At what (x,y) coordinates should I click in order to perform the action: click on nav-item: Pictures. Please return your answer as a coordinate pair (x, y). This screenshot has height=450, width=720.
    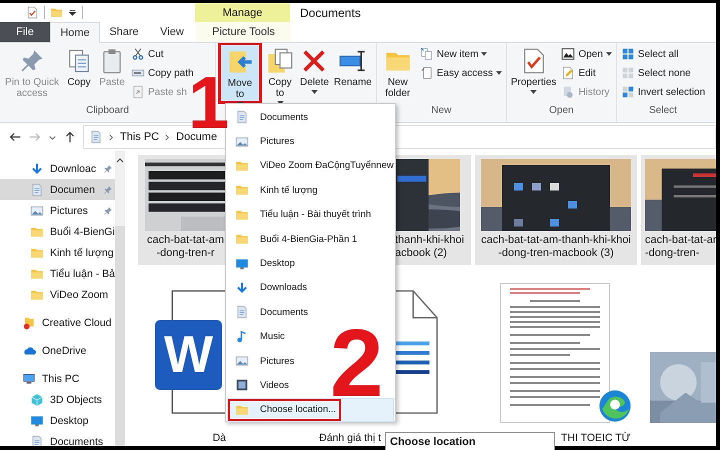
    Looking at the image, I should click on (57, 210).